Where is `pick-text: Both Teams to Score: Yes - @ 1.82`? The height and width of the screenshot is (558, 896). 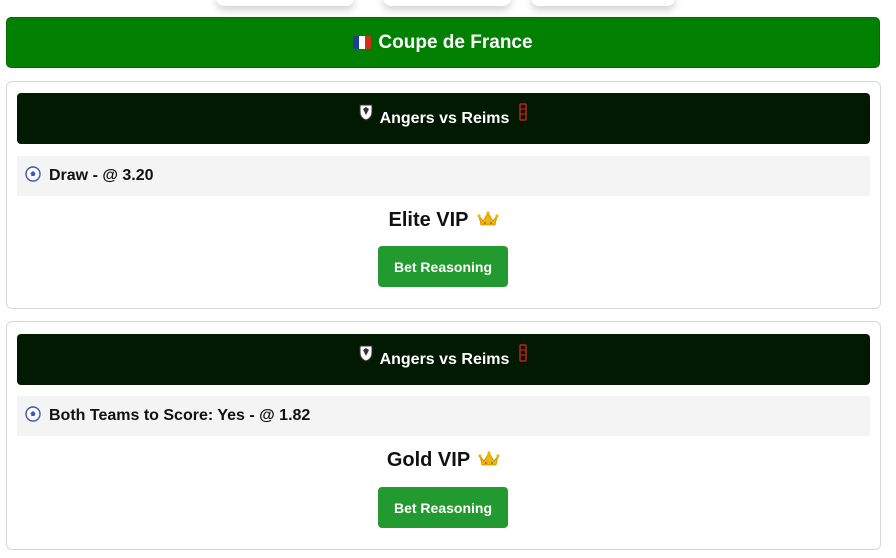
pick-text: Both Teams to Score: Yes - @ 1.82 is located at coordinates (180, 415).